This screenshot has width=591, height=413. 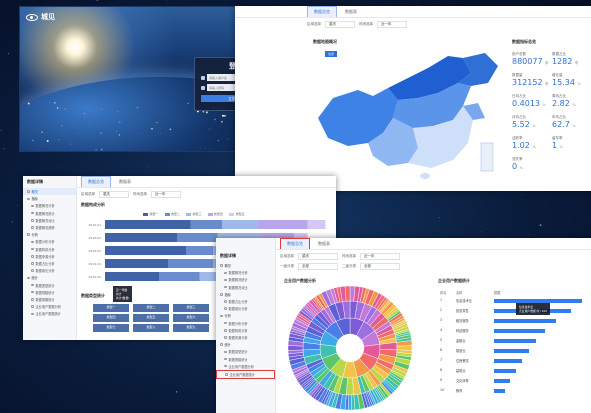 What do you see at coordinates (203, 87) in the screenshot?
I see `lock-icon` at bounding box center [203, 87].